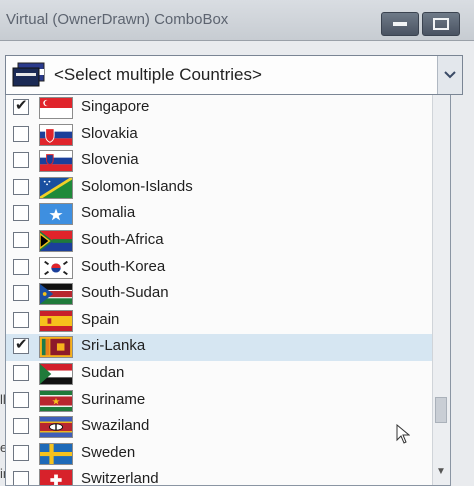 The height and width of the screenshot is (486, 474). Describe the element at coordinates (56, 347) in the screenshot. I see `srilanka-flag-icon` at that location.